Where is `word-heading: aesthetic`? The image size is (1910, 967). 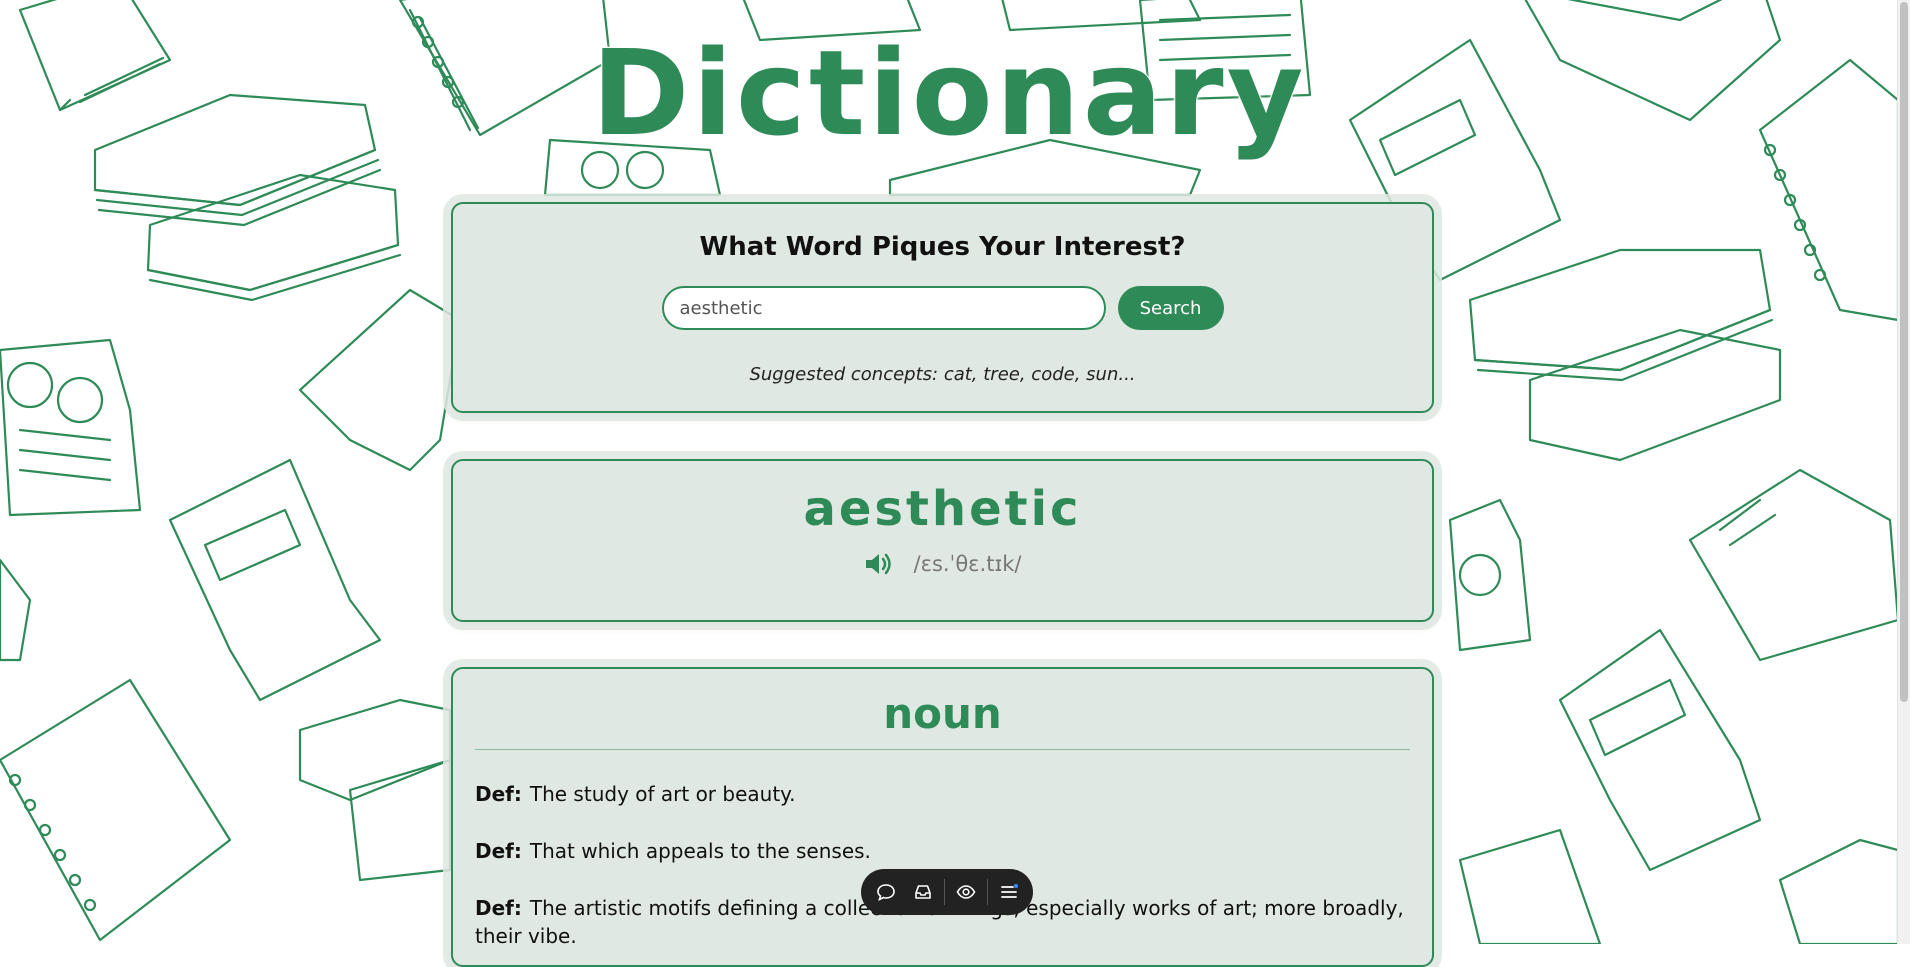 word-heading: aesthetic is located at coordinates (942, 509).